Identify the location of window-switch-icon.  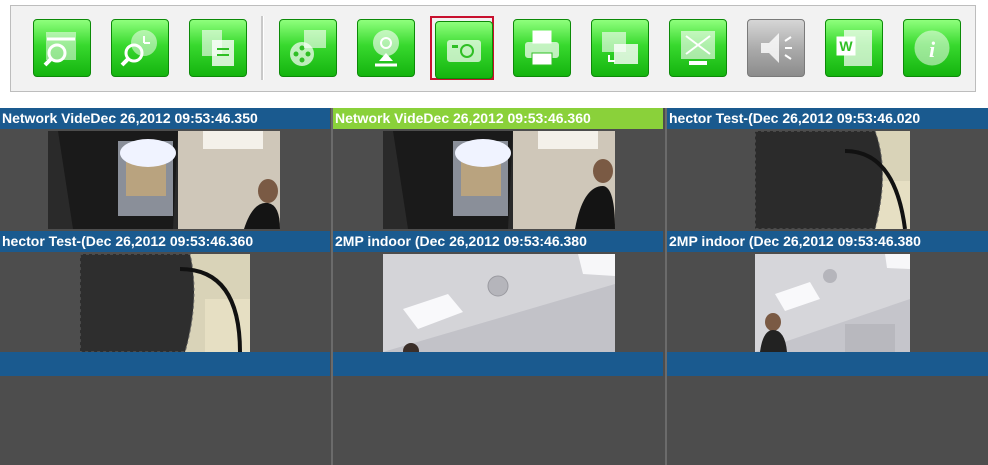
(620, 48).